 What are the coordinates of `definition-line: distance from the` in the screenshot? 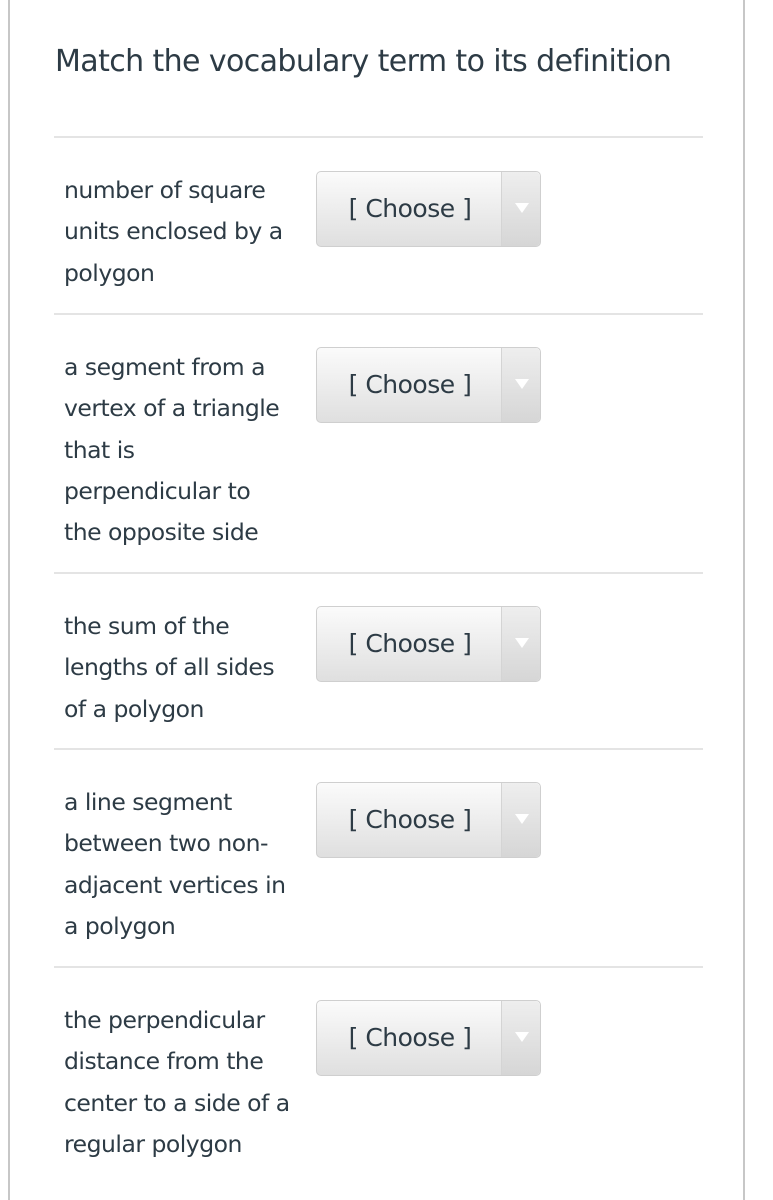 It's located at (164, 1061).